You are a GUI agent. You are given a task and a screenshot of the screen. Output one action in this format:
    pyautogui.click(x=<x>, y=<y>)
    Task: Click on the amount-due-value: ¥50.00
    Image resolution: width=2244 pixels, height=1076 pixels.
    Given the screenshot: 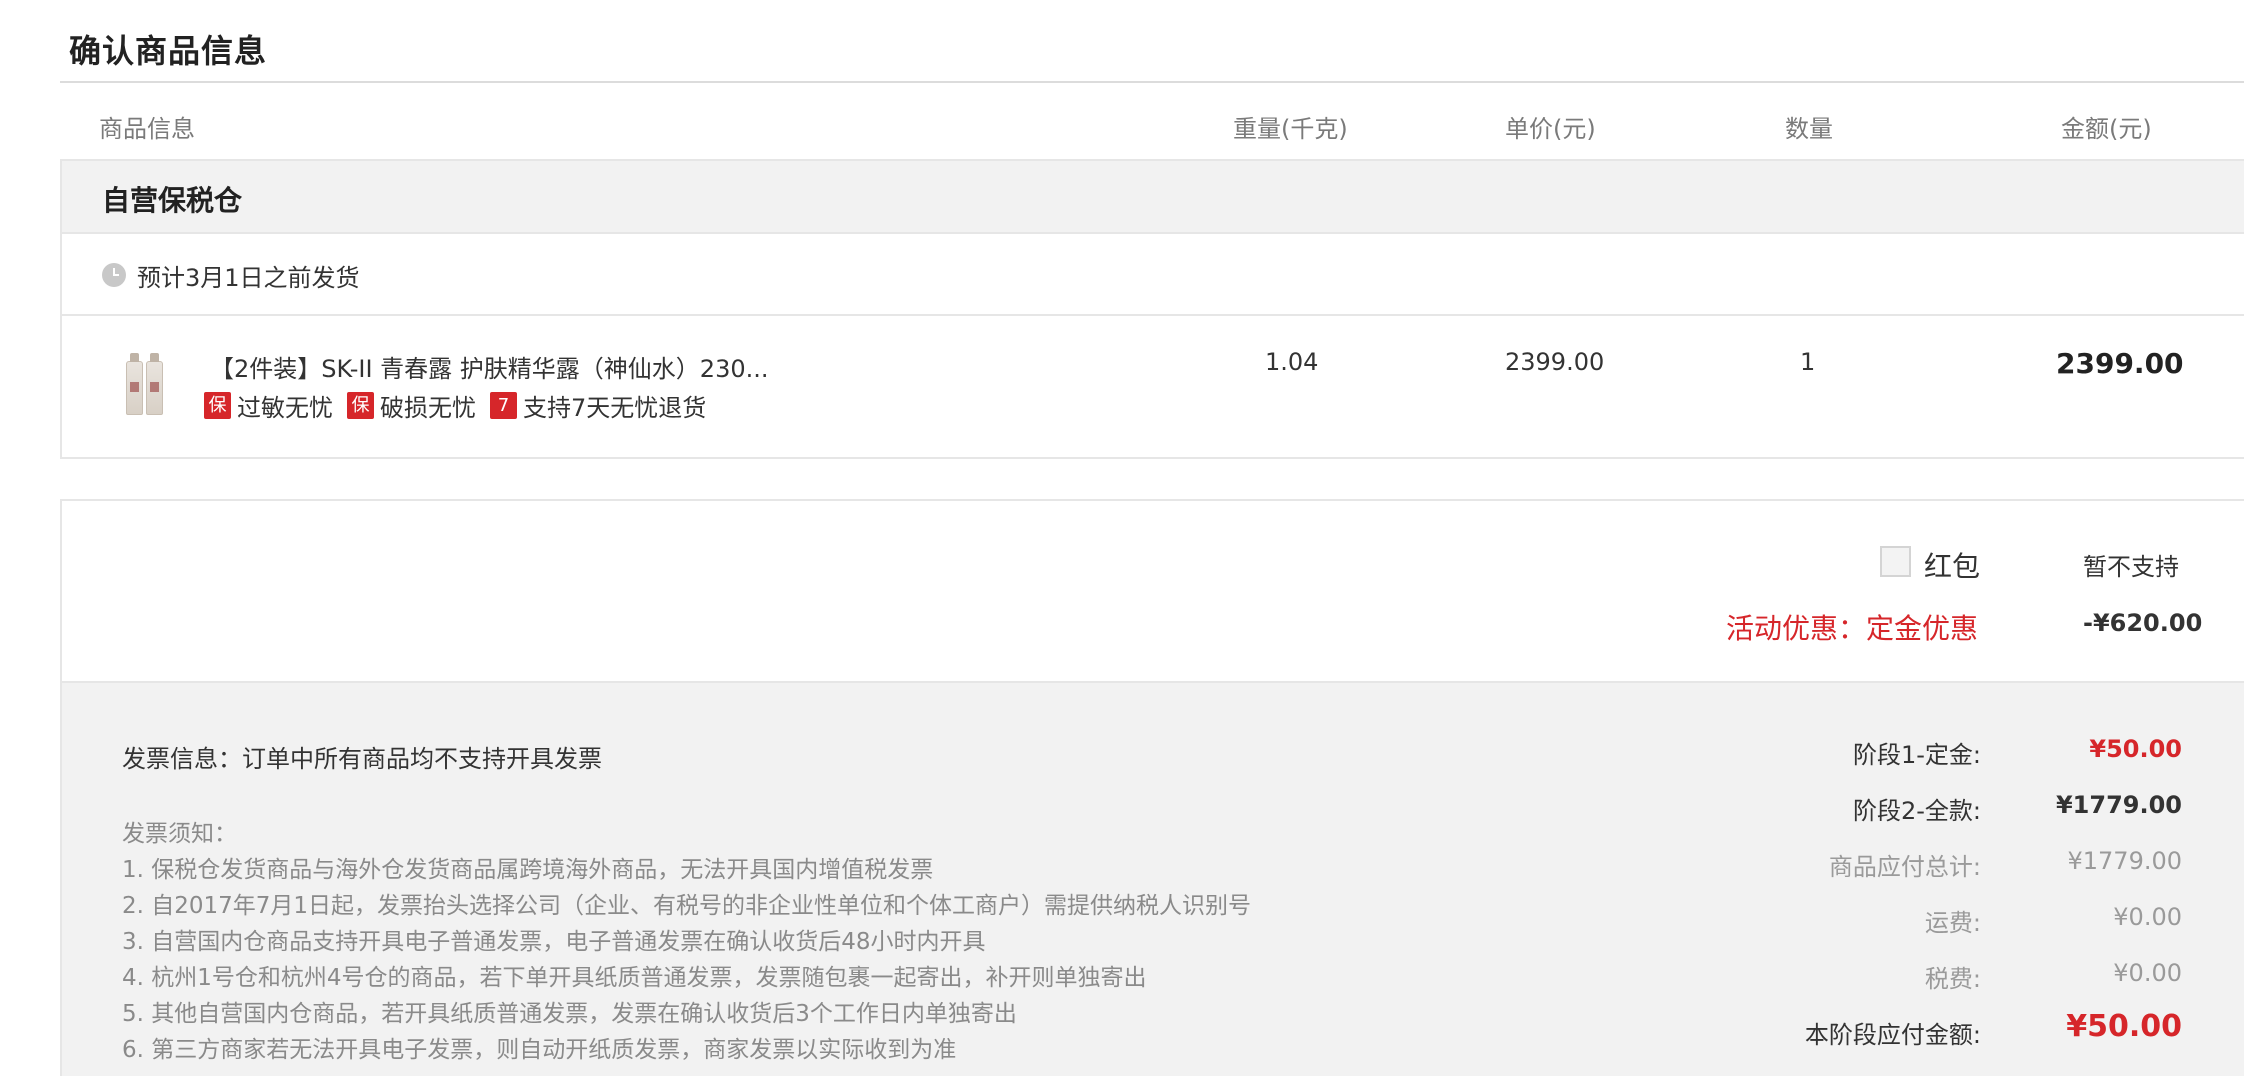 What is the action you would take?
    pyautogui.click(x=2124, y=1026)
    